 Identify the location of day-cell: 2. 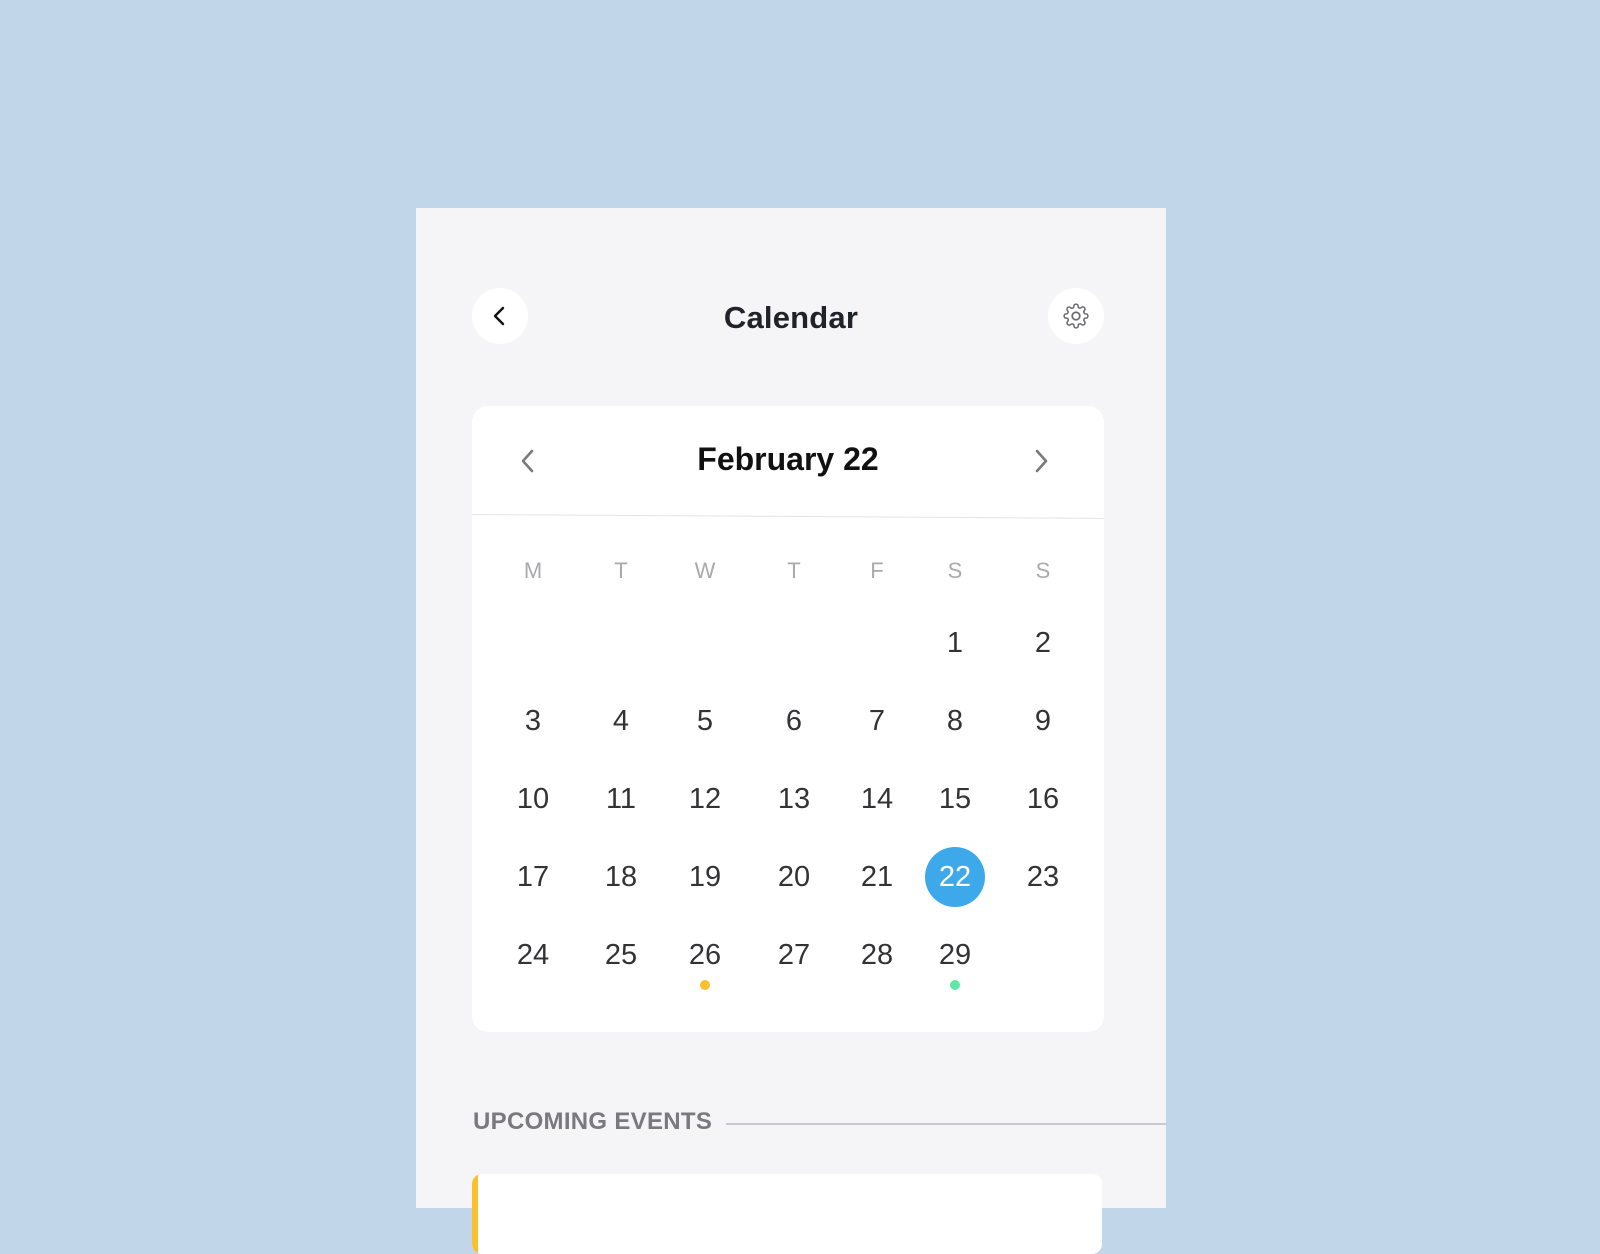
(1043, 643).